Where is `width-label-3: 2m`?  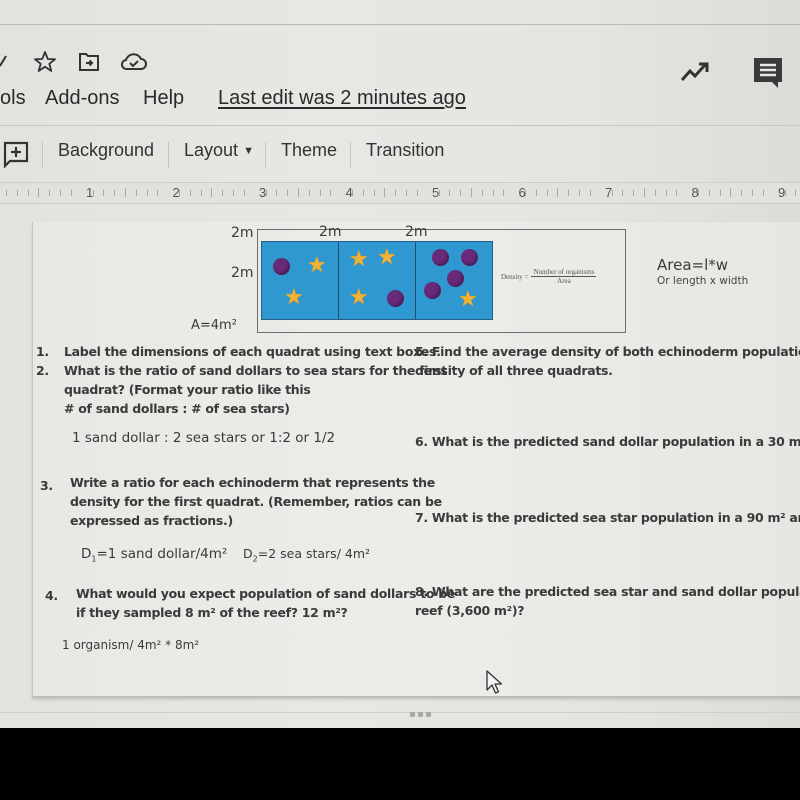
width-label-3: 2m is located at coordinates (416, 232).